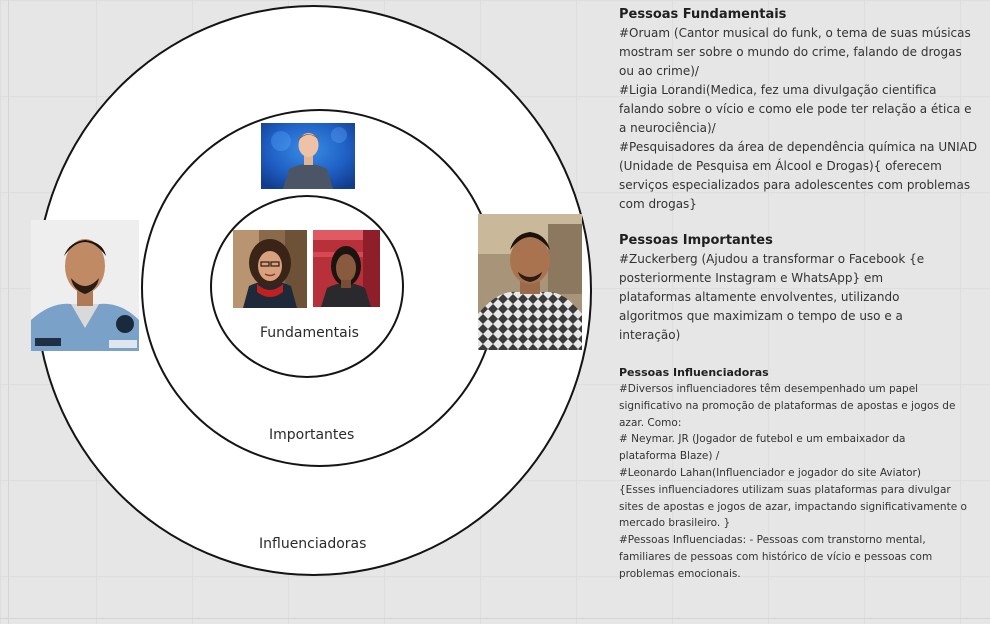 This screenshot has height=624, width=990. Describe the element at coordinates (696, 240) in the screenshot. I see `heading-pessoas-importantes: Pessoas Importantes` at that location.